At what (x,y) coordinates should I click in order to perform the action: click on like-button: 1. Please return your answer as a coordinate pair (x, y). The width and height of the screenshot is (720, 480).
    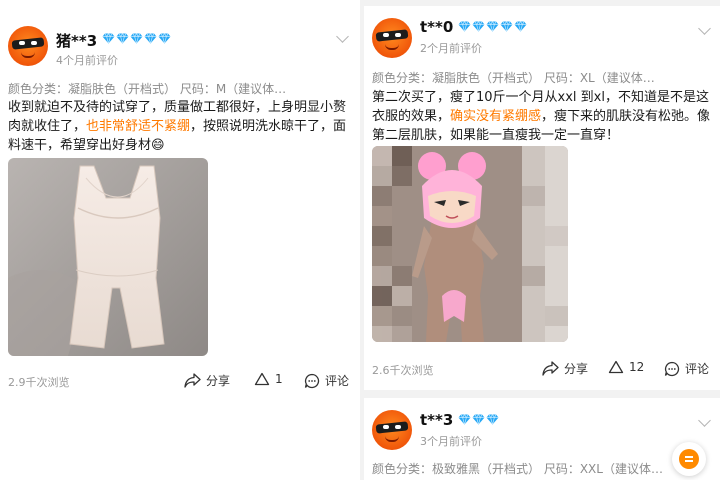
    Looking at the image, I should click on (268, 379).